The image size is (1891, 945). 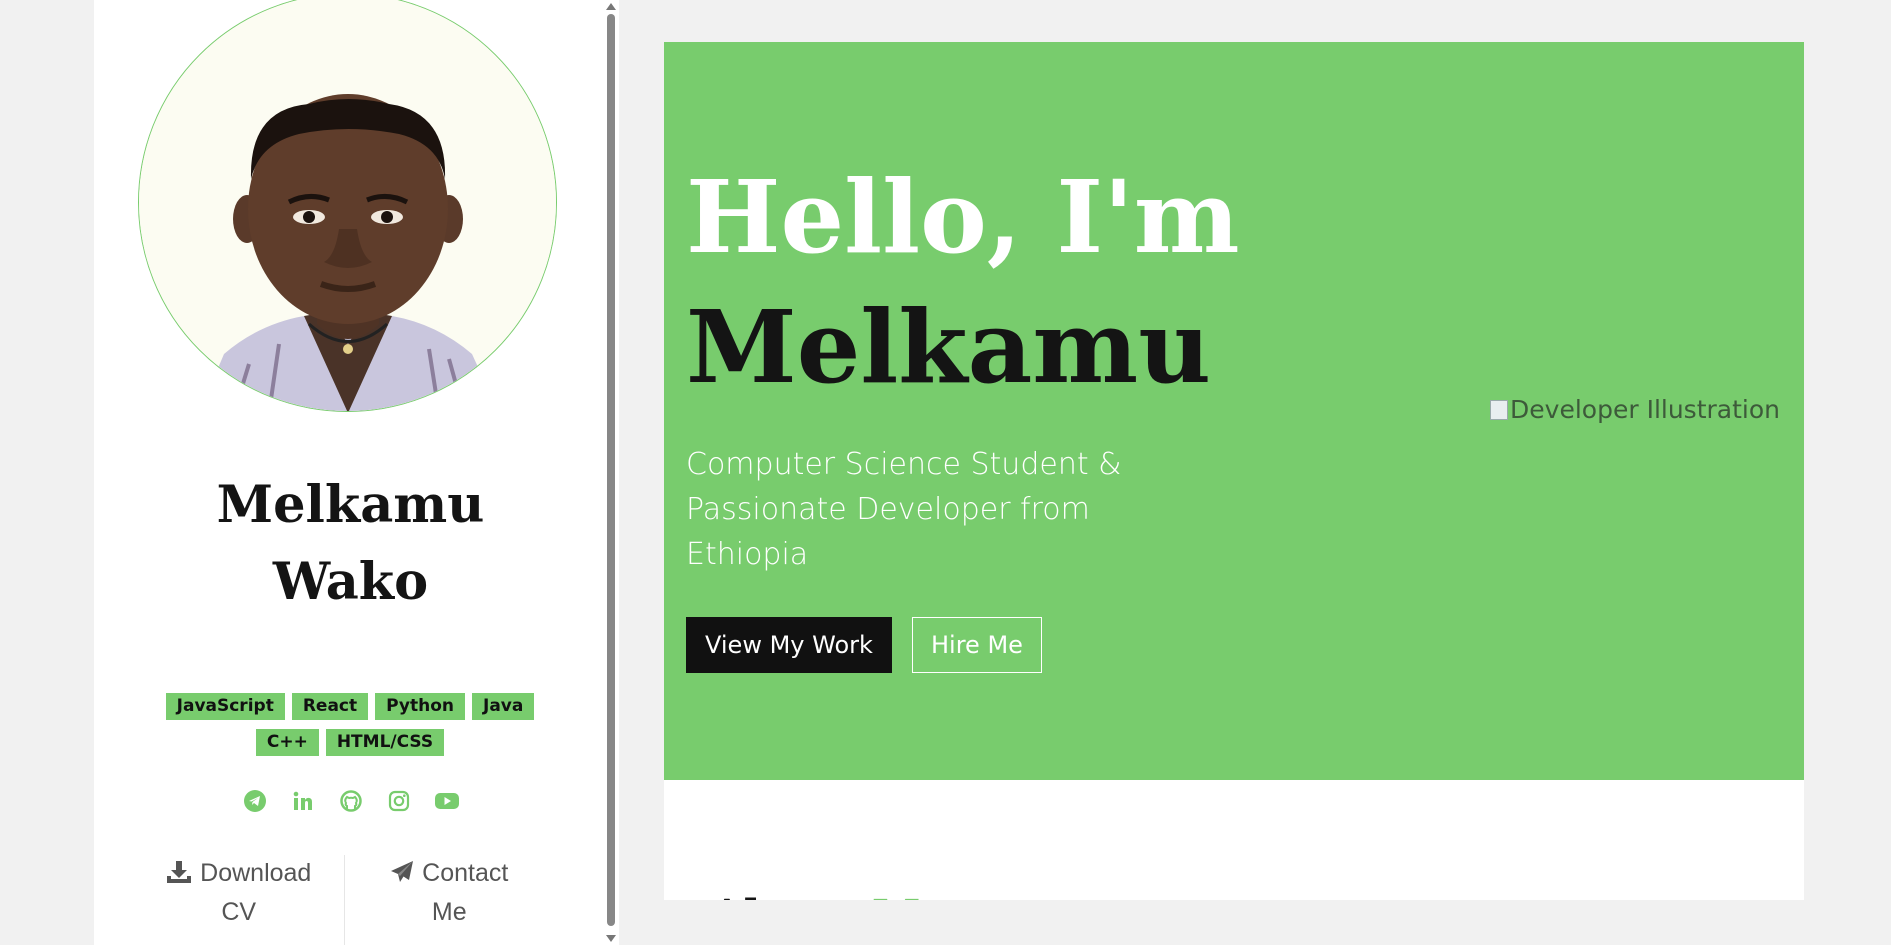 I want to click on telegram-icon, so click(x=255, y=801).